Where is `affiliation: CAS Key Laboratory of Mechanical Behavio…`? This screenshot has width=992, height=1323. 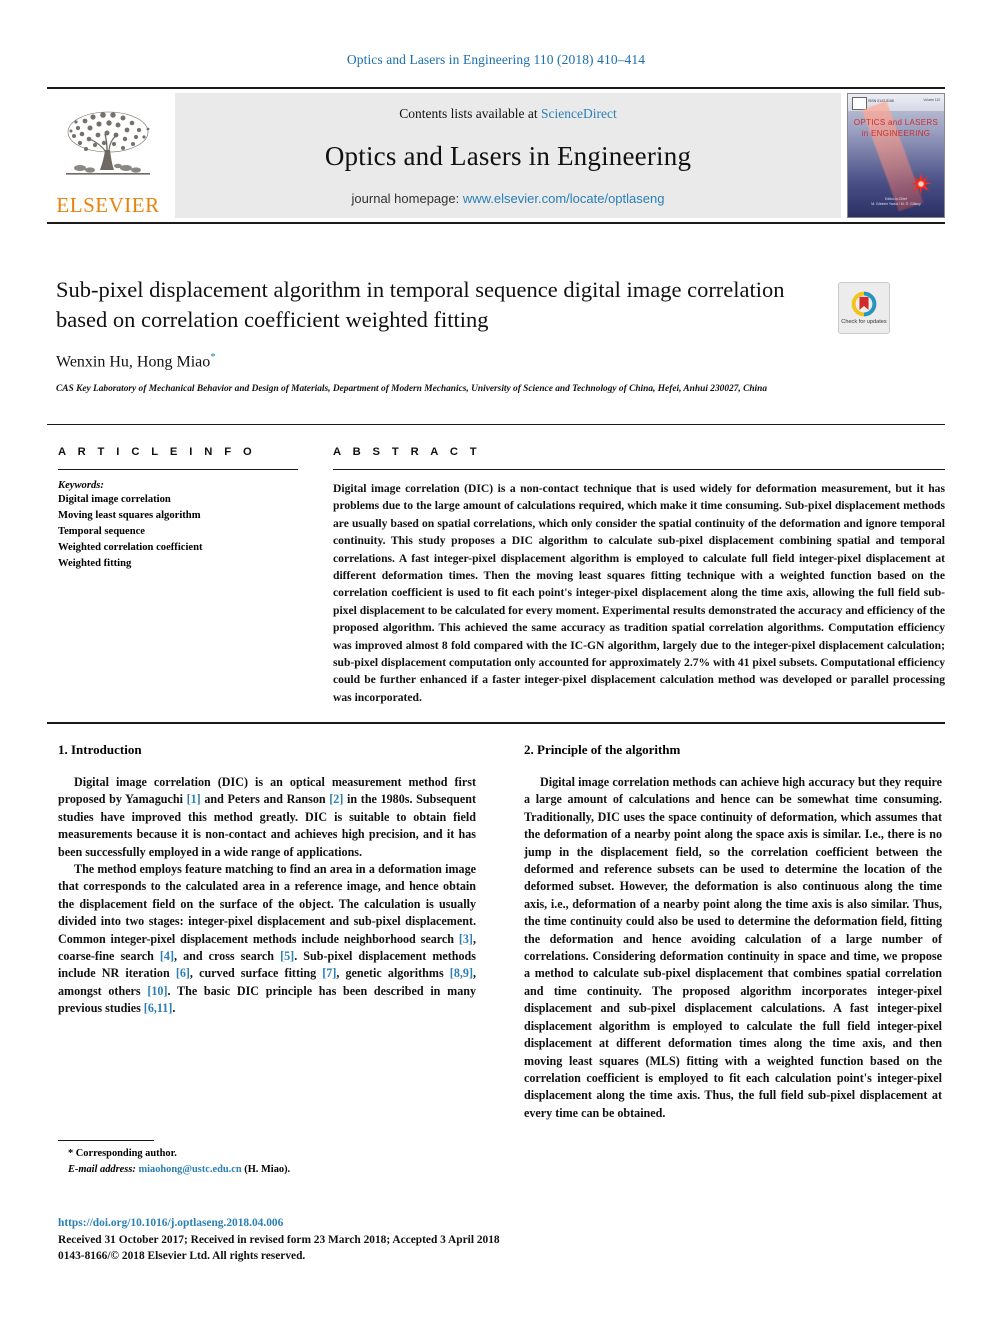 affiliation: CAS Key Laboratory of Mechanical Behavio… is located at coordinates (412, 388).